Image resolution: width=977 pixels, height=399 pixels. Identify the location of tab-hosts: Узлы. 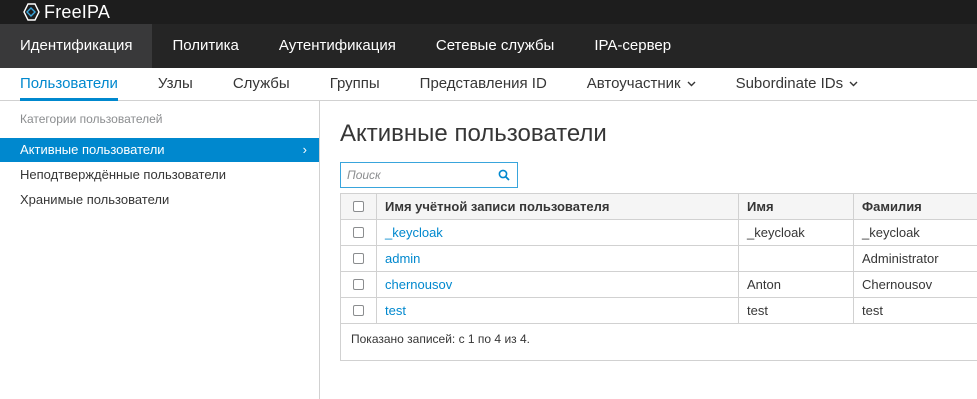
(175, 84).